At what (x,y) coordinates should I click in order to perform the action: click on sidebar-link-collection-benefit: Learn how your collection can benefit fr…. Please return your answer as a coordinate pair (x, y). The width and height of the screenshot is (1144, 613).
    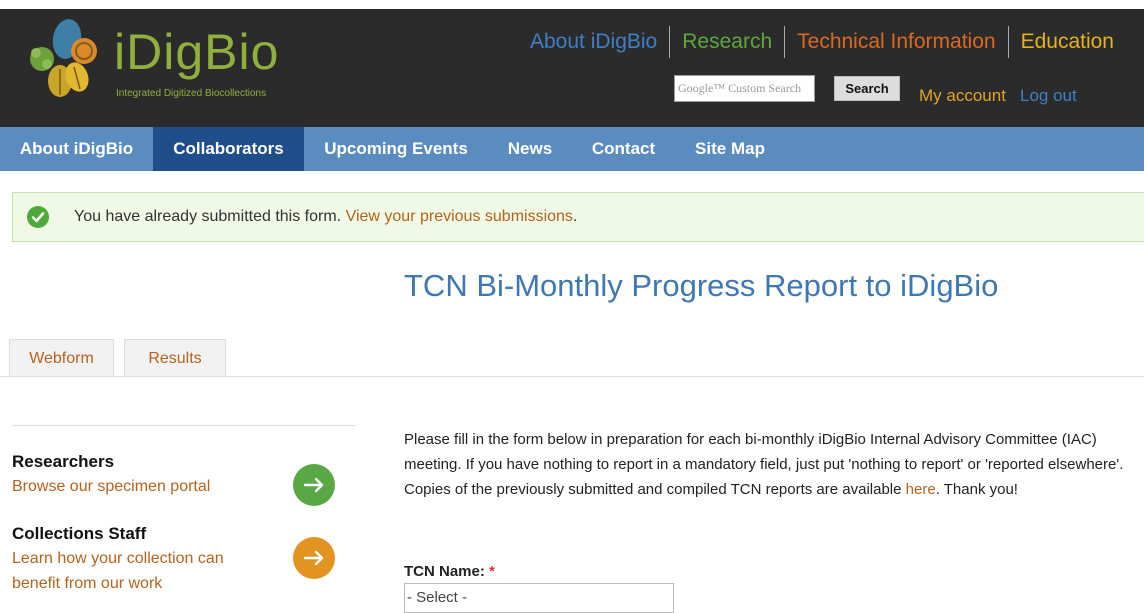
    Looking at the image, I should click on (134, 571).